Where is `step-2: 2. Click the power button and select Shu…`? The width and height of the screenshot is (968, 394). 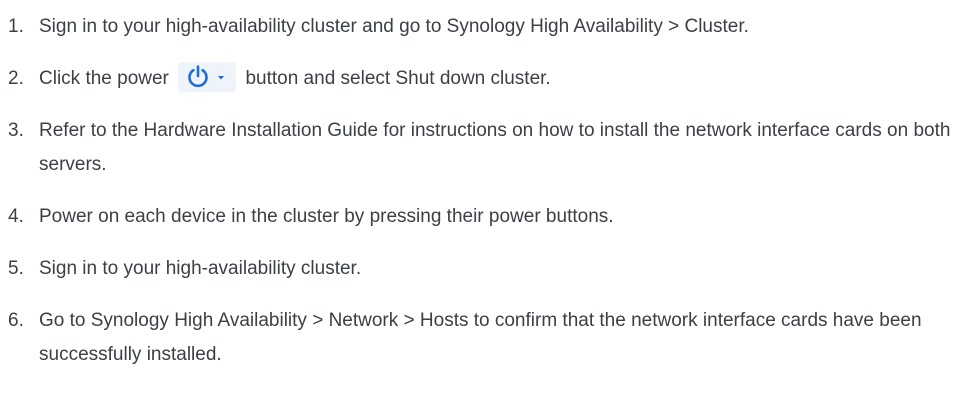 step-2: 2. Click the power button and select Shu… is located at coordinates (484, 78).